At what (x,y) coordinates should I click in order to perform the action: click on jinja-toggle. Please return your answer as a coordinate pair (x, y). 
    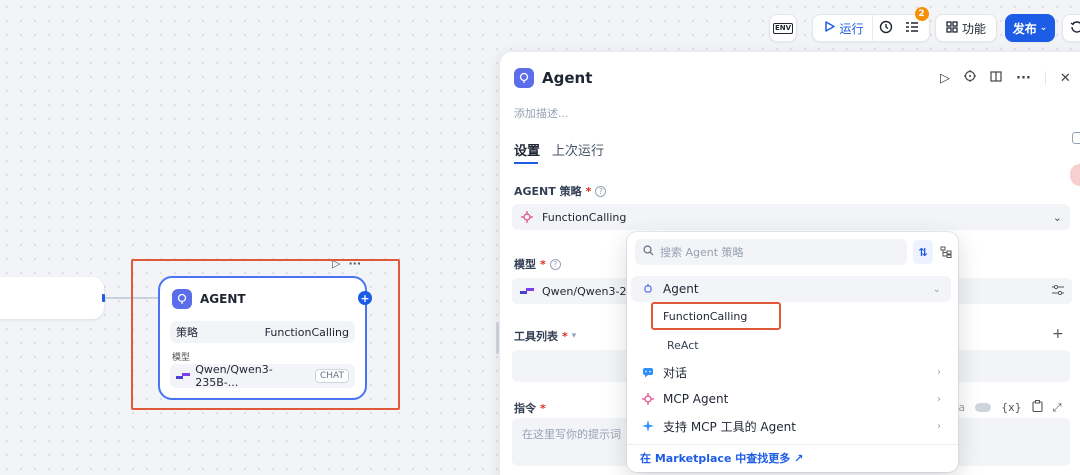
    Looking at the image, I should click on (983, 407).